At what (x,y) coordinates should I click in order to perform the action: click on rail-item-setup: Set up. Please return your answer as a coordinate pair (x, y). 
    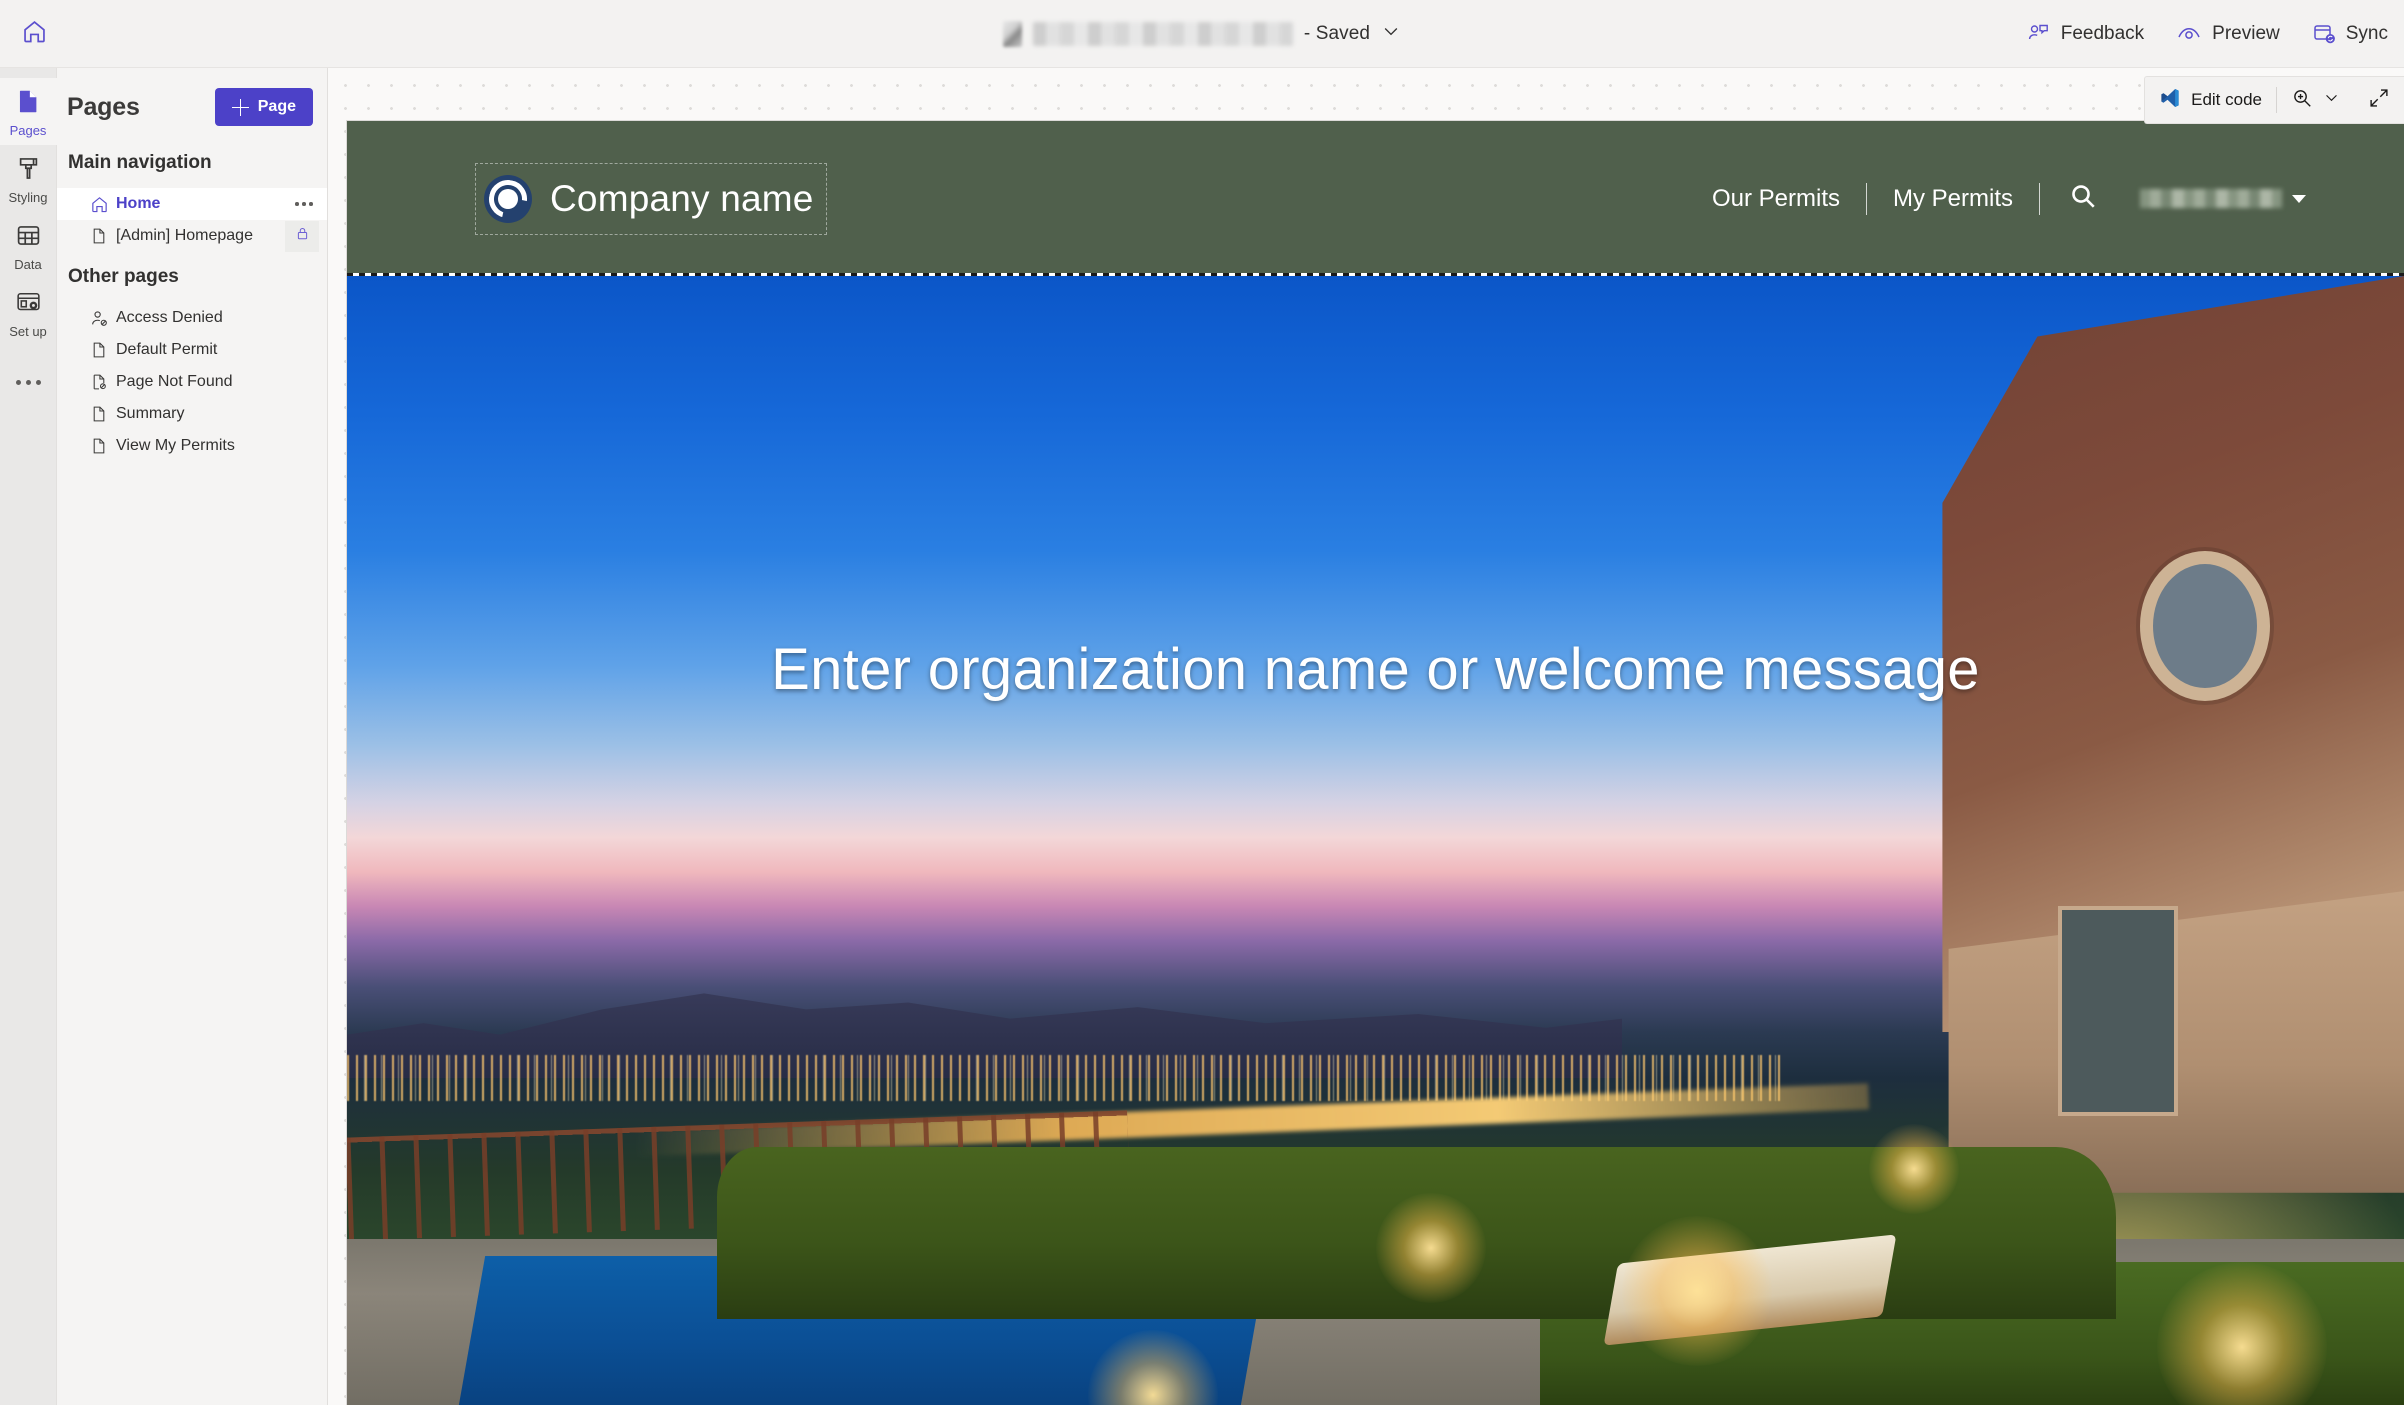
    Looking at the image, I should click on (28, 312).